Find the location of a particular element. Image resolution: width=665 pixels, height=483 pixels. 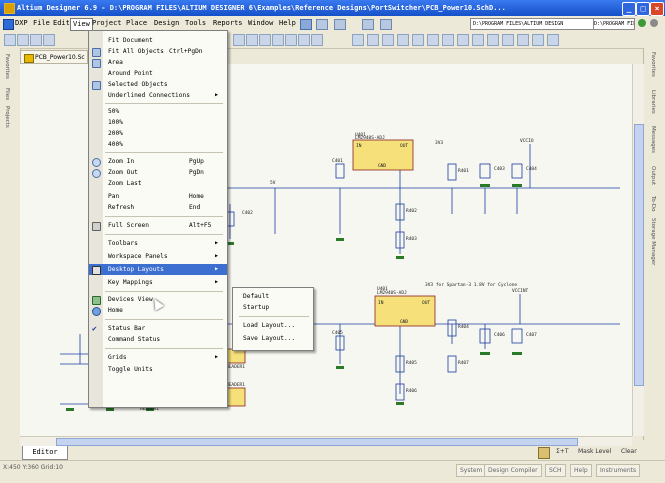

vertical-scroll-thumb is located at coordinates (639, 255).